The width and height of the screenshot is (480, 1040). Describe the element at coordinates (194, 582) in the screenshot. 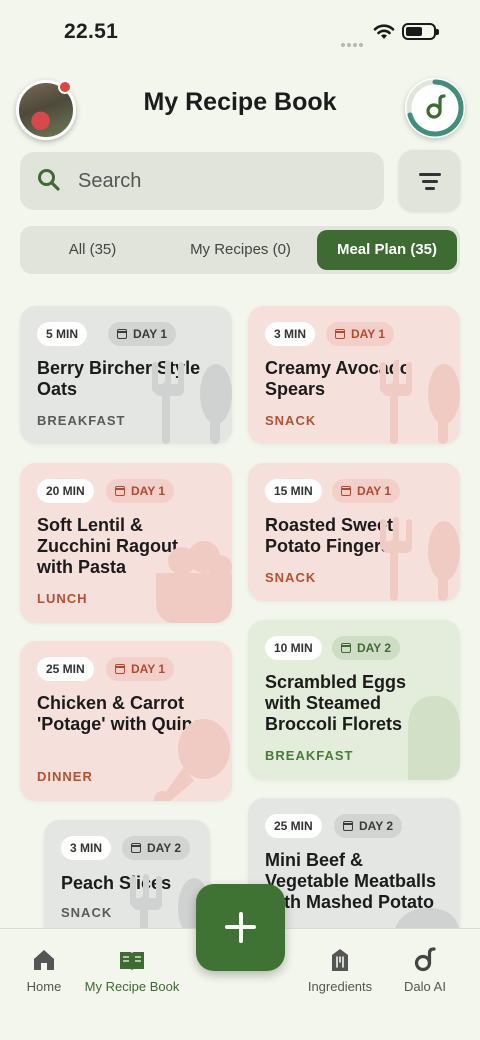

I see `bowl-icon` at that location.